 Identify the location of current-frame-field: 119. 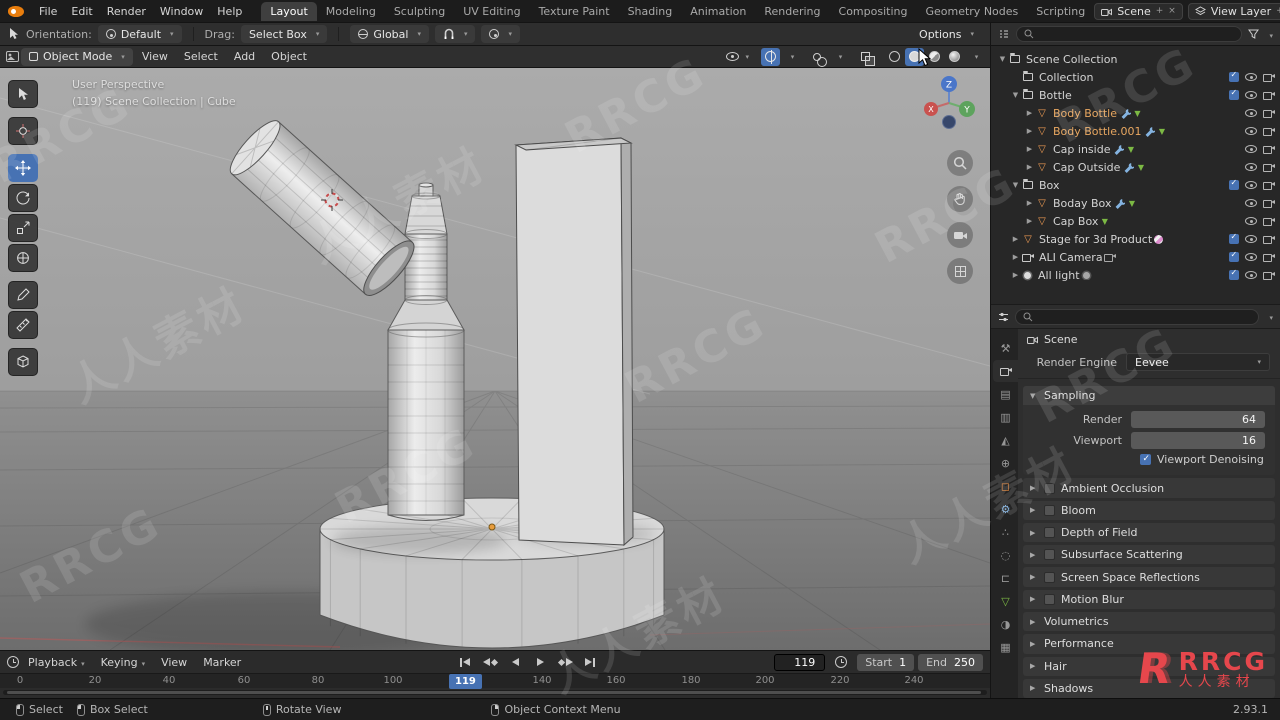
(800, 662).